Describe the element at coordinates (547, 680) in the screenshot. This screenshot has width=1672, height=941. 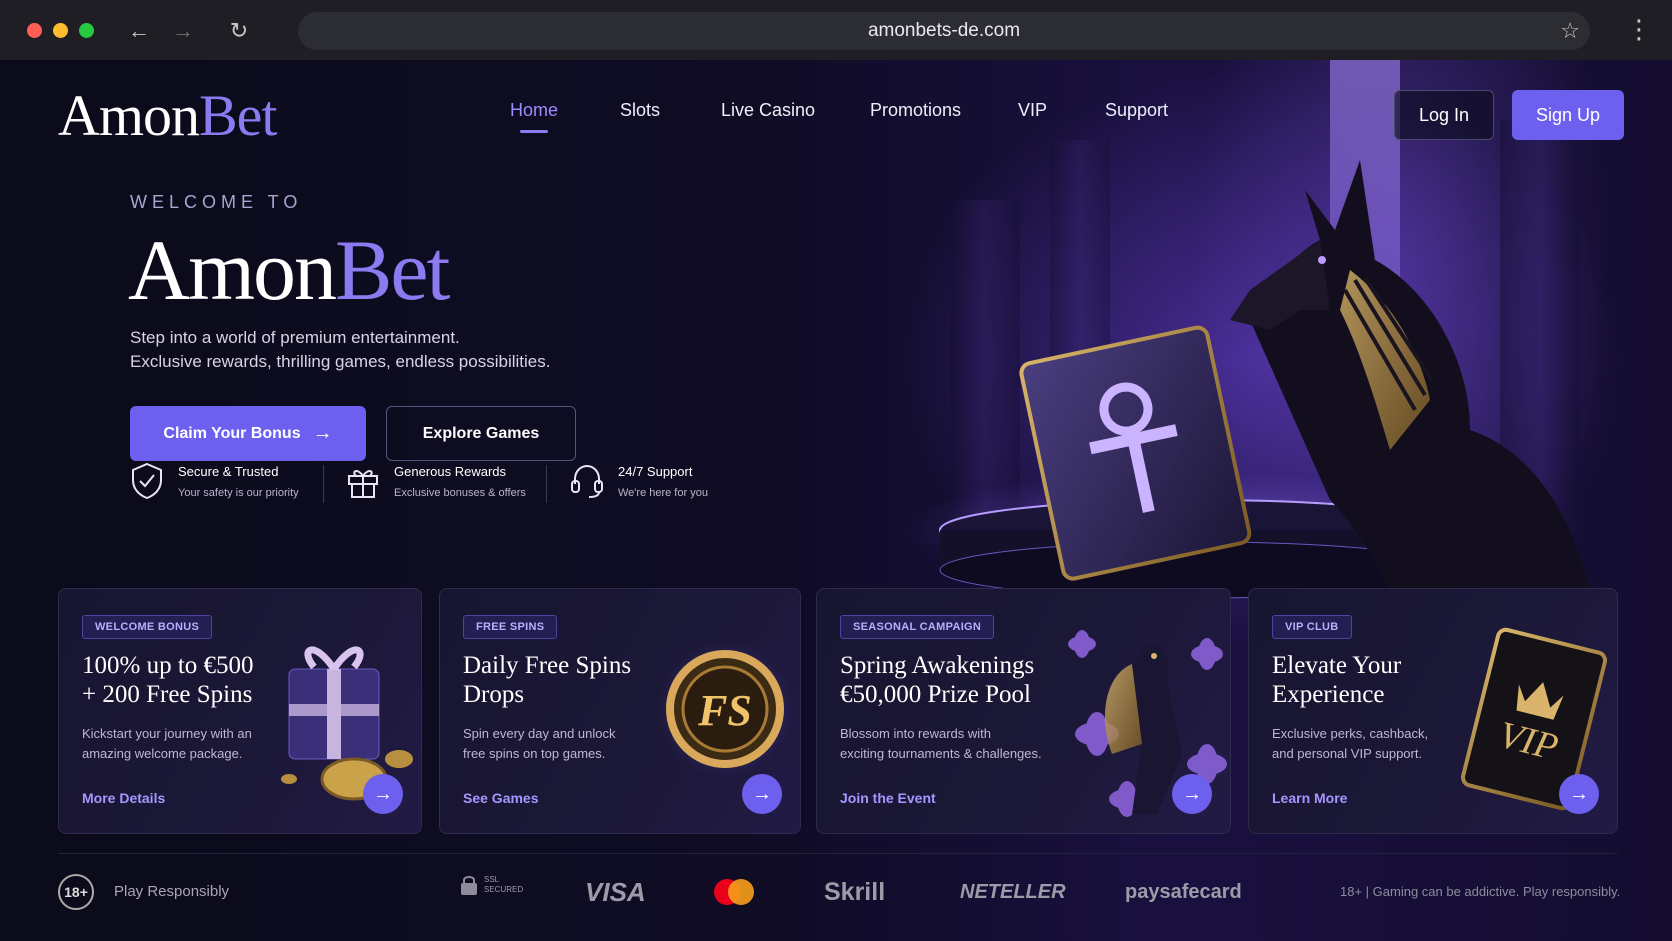
I see `card-title: Daily Free Spins Drops` at that location.